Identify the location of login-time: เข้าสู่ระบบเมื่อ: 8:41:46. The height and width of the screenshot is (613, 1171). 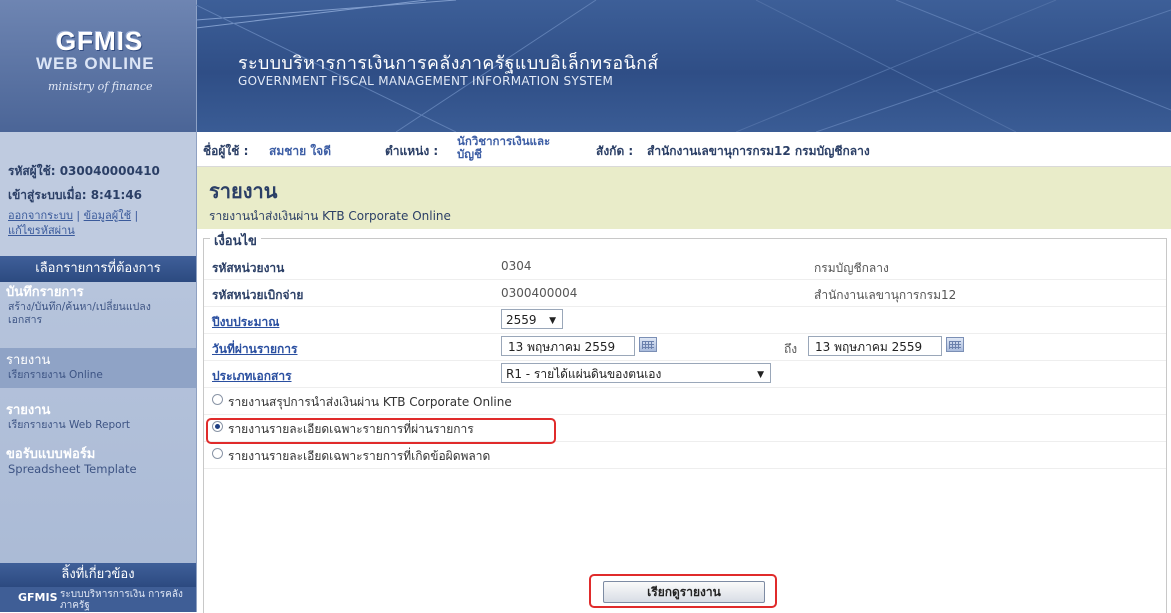
(75, 195).